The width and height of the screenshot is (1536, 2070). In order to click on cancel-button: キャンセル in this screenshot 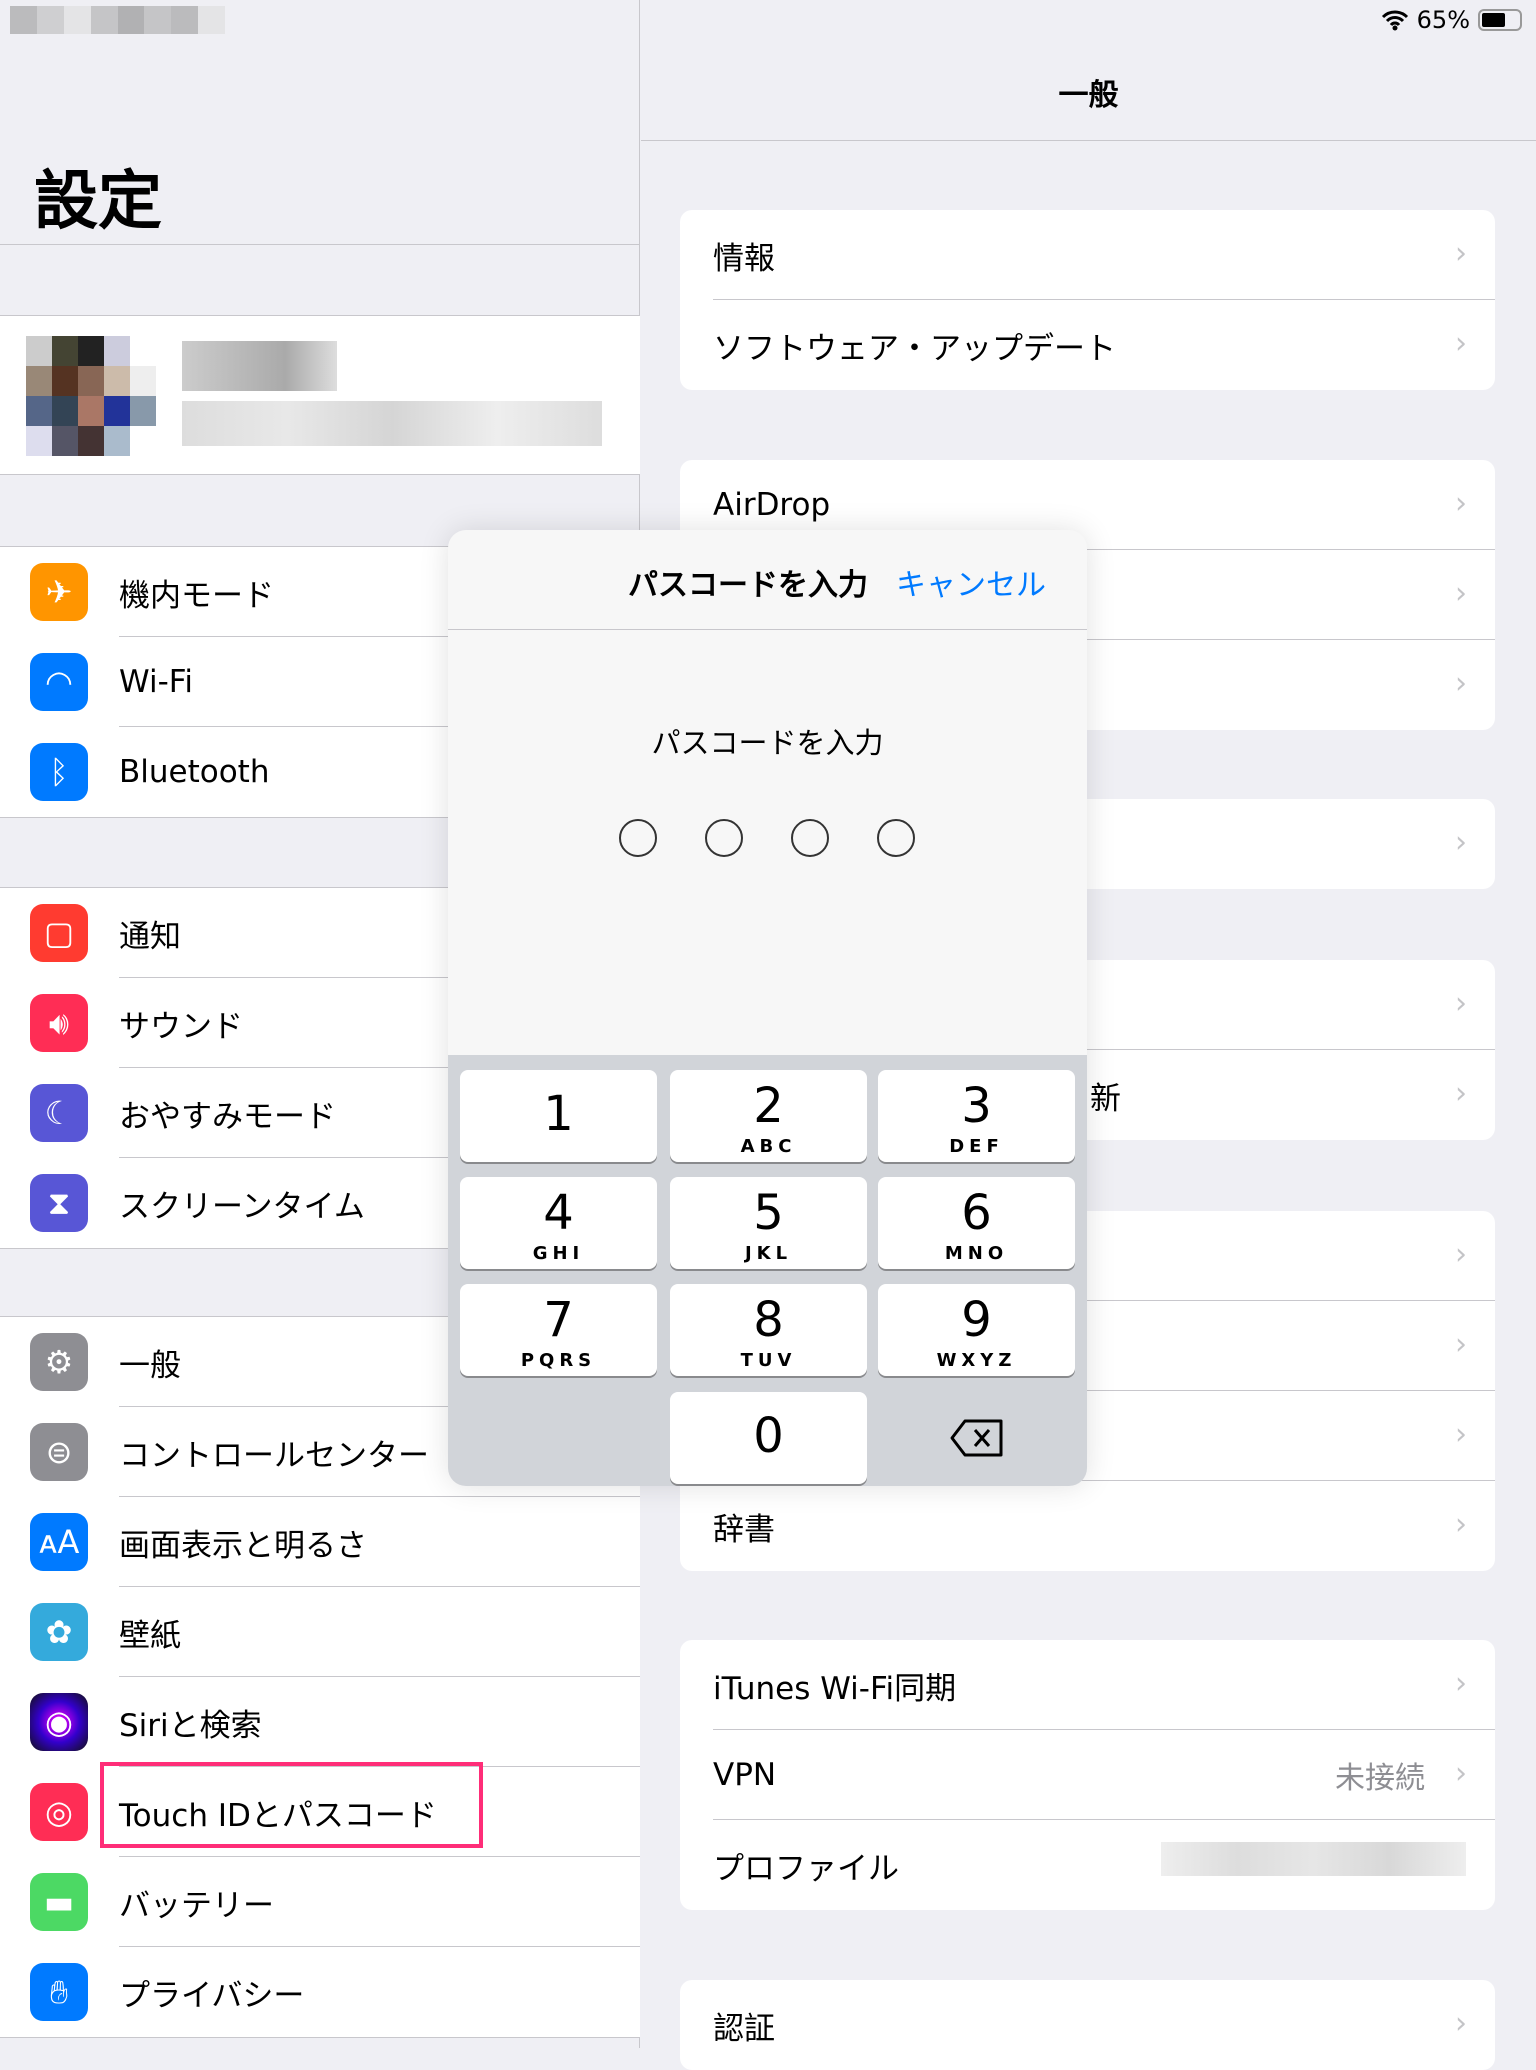, I will do `click(971, 582)`.